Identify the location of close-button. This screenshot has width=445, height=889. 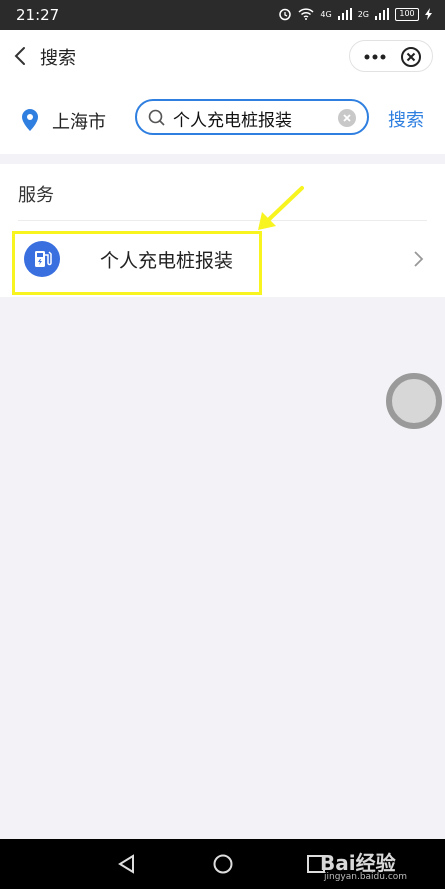
(411, 57).